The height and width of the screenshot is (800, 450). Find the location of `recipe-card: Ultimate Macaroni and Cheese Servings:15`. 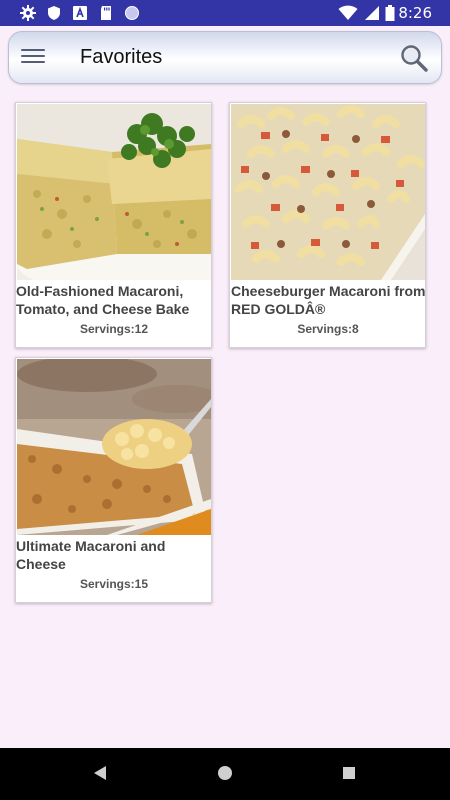

recipe-card: Ultimate Macaroni and Cheese Servings:15 is located at coordinates (113, 480).